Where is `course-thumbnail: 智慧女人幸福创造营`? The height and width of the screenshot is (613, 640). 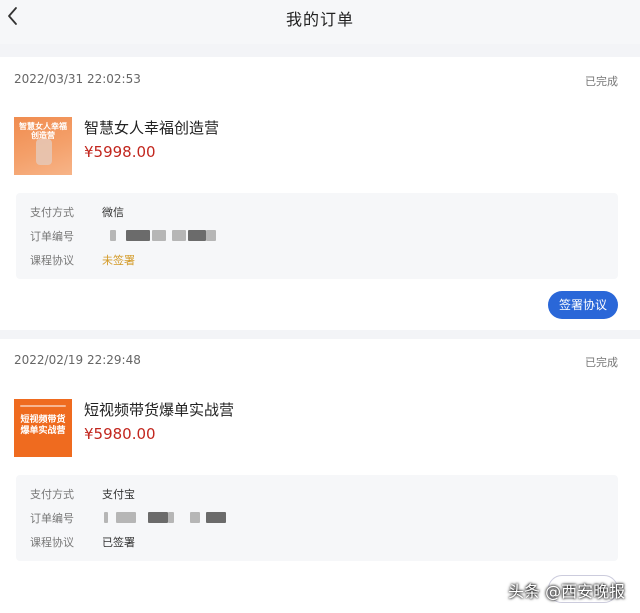 course-thumbnail: 智慧女人幸福创造营 is located at coordinates (43, 146).